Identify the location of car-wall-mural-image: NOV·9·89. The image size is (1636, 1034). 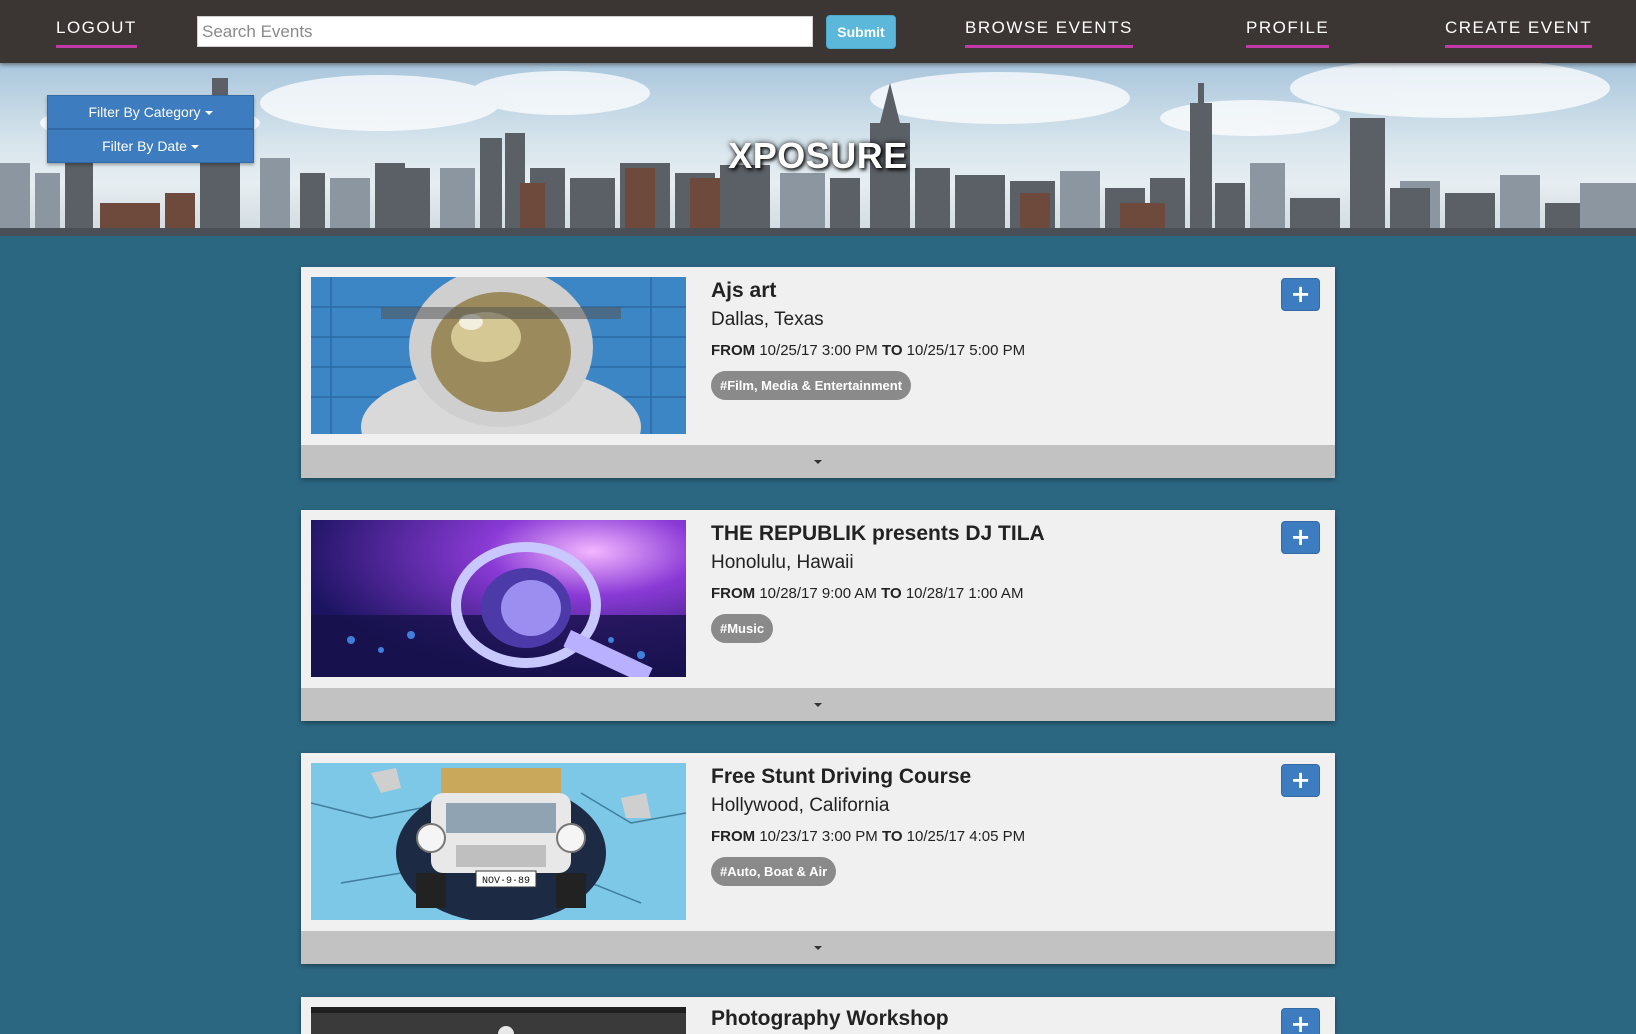
(498, 841).